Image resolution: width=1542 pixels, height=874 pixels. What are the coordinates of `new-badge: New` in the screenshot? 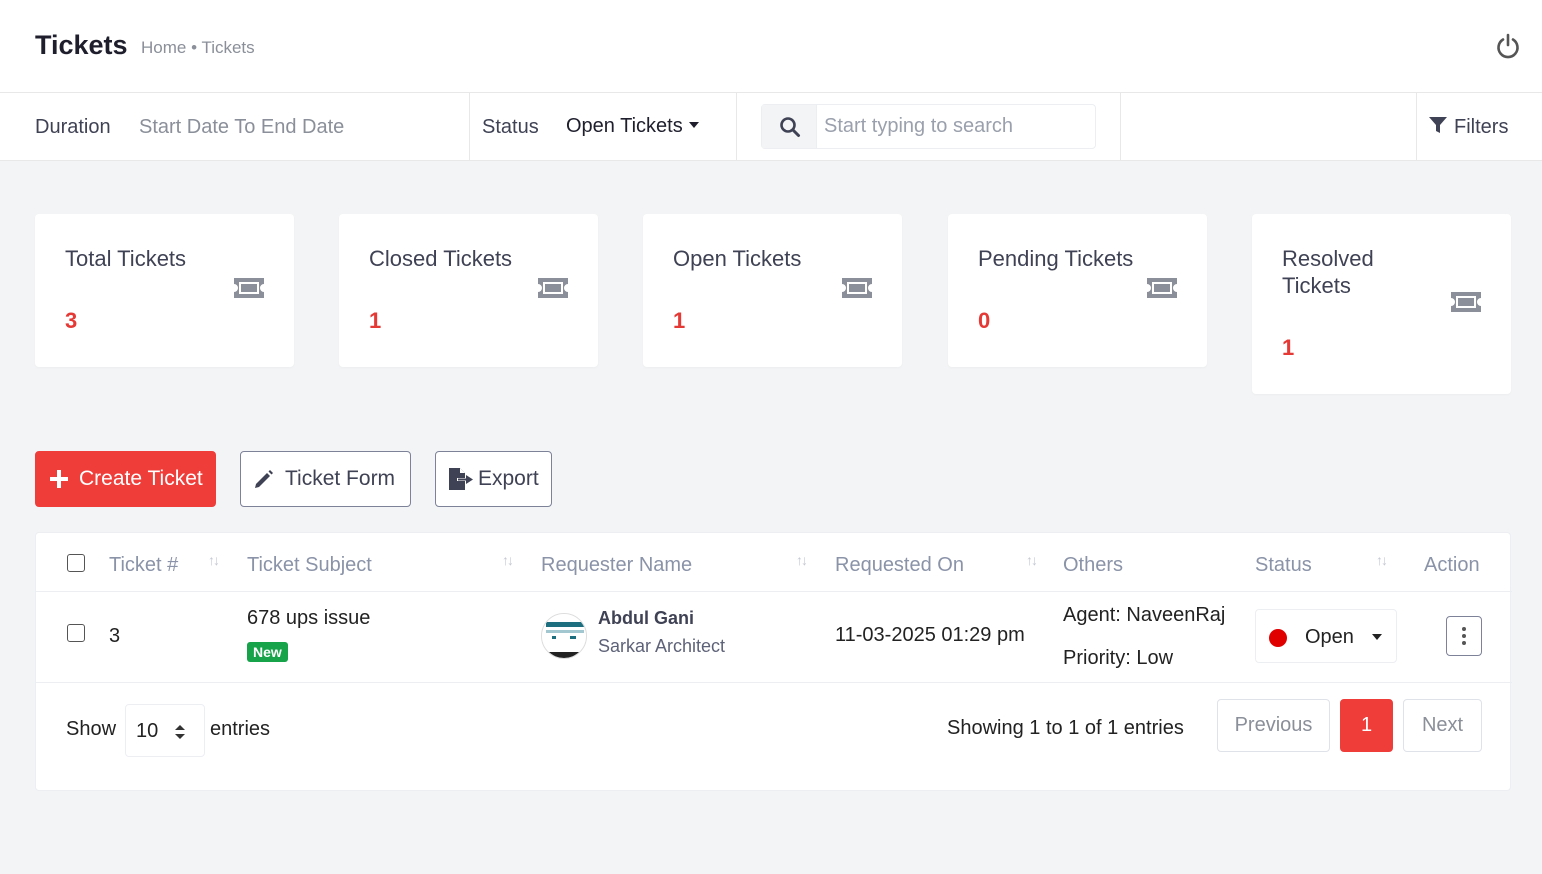 It's located at (267, 652).